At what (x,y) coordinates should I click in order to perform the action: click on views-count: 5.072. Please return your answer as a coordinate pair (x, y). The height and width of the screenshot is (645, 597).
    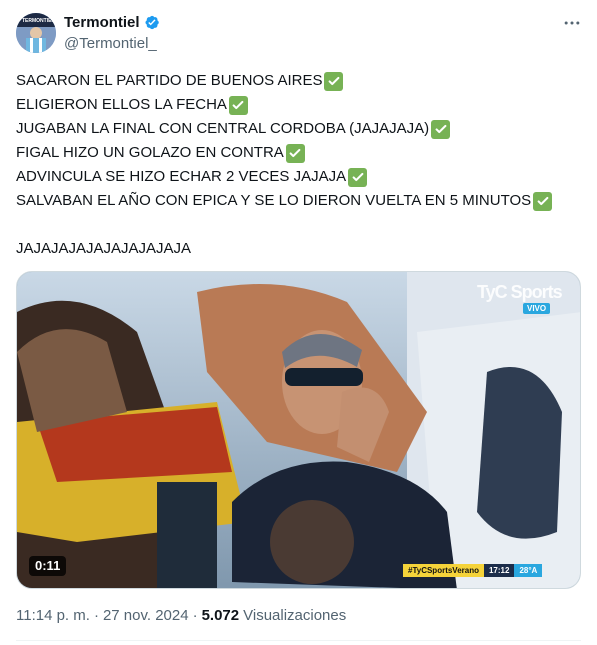
    Looking at the image, I should click on (221, 615).